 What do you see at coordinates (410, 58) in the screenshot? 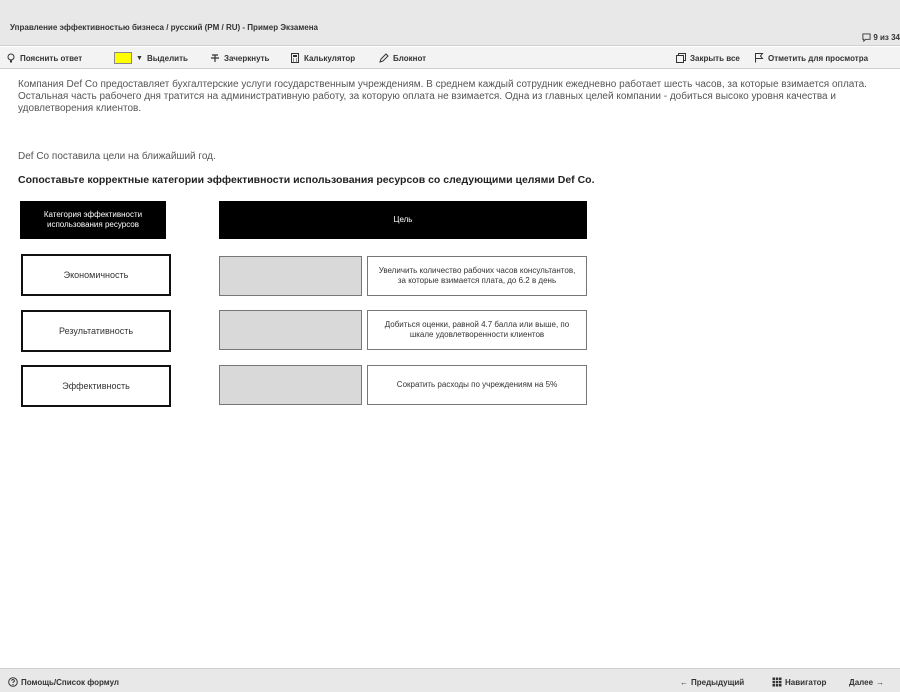
I see `notepad-label: Блокнот` at bounding box center [410, 58].